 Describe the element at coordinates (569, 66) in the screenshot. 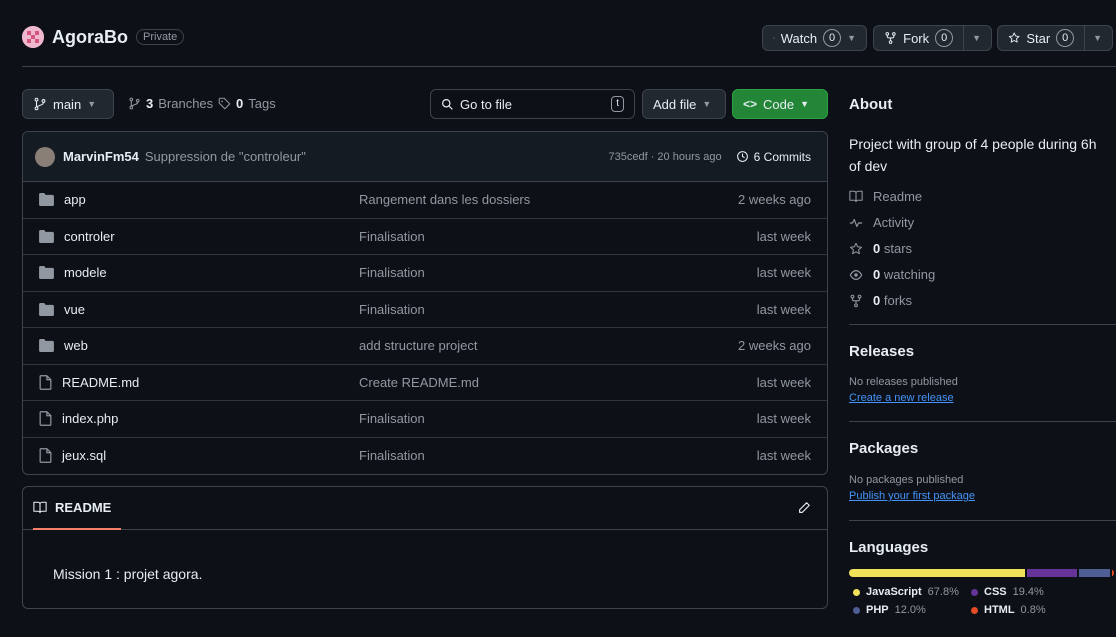

I see `header-divider` at that location.